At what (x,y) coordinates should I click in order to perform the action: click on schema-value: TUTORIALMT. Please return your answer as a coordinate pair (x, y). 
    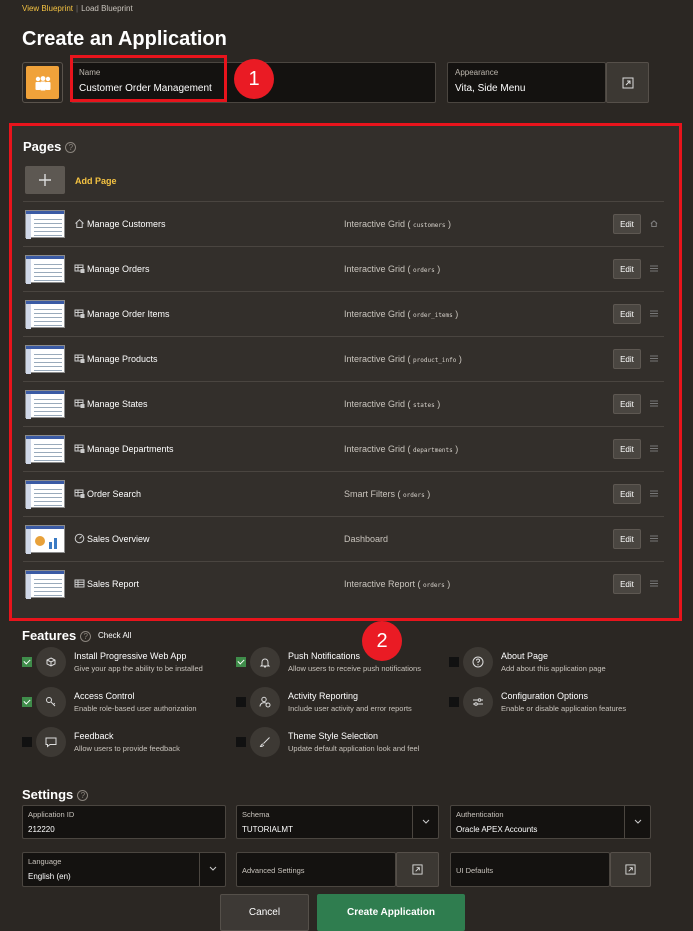
    Looking at the image, I should click on (267, 829).